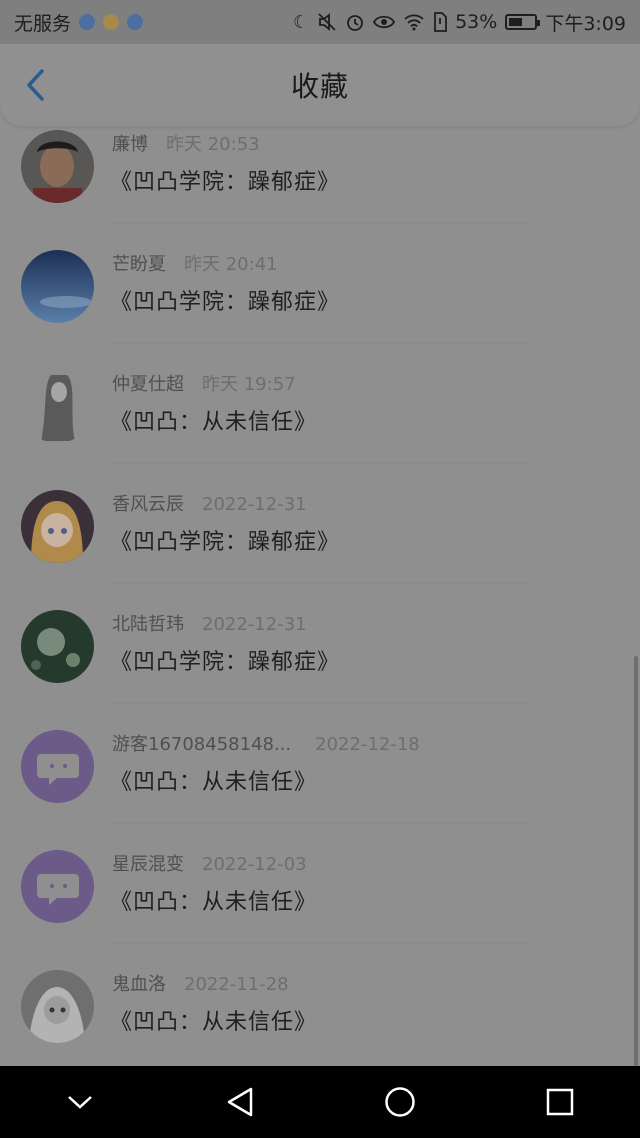  What do you see at coordinates (148, 503) in the screenshot?
I see `username: 香风云辰` at bounding box center [148, 503].